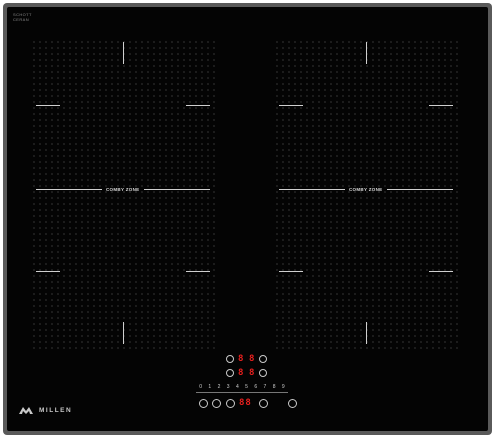  What do you see at coordinates (242, 392) in the screenshot?
I see `power-slider` at bounding box center [242, 392].